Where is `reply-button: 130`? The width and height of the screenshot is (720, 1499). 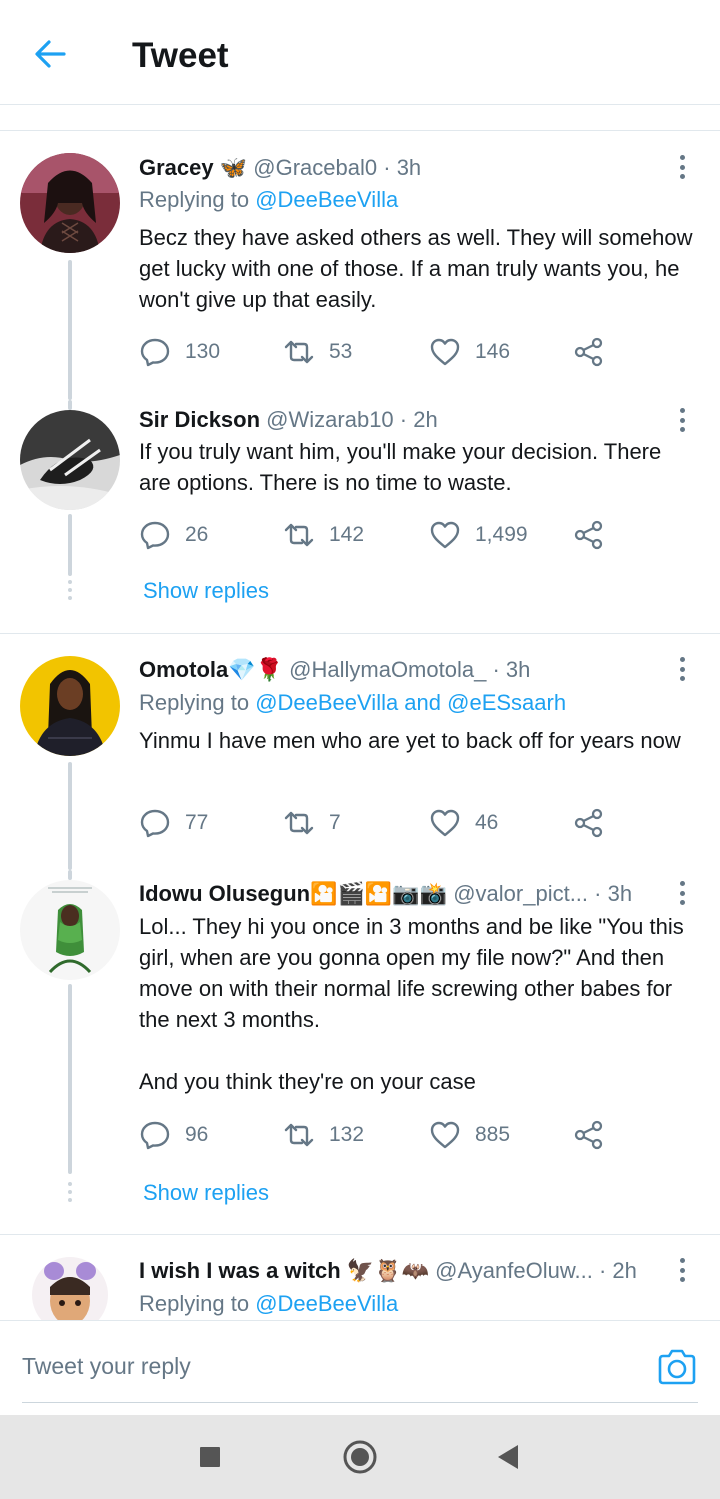
reply-button: 130 is located at coordinates (179, 352).